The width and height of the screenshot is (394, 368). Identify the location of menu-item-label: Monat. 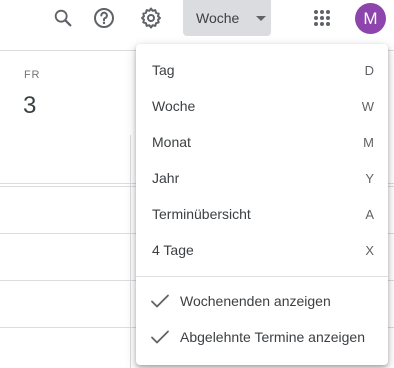
(171, 142).